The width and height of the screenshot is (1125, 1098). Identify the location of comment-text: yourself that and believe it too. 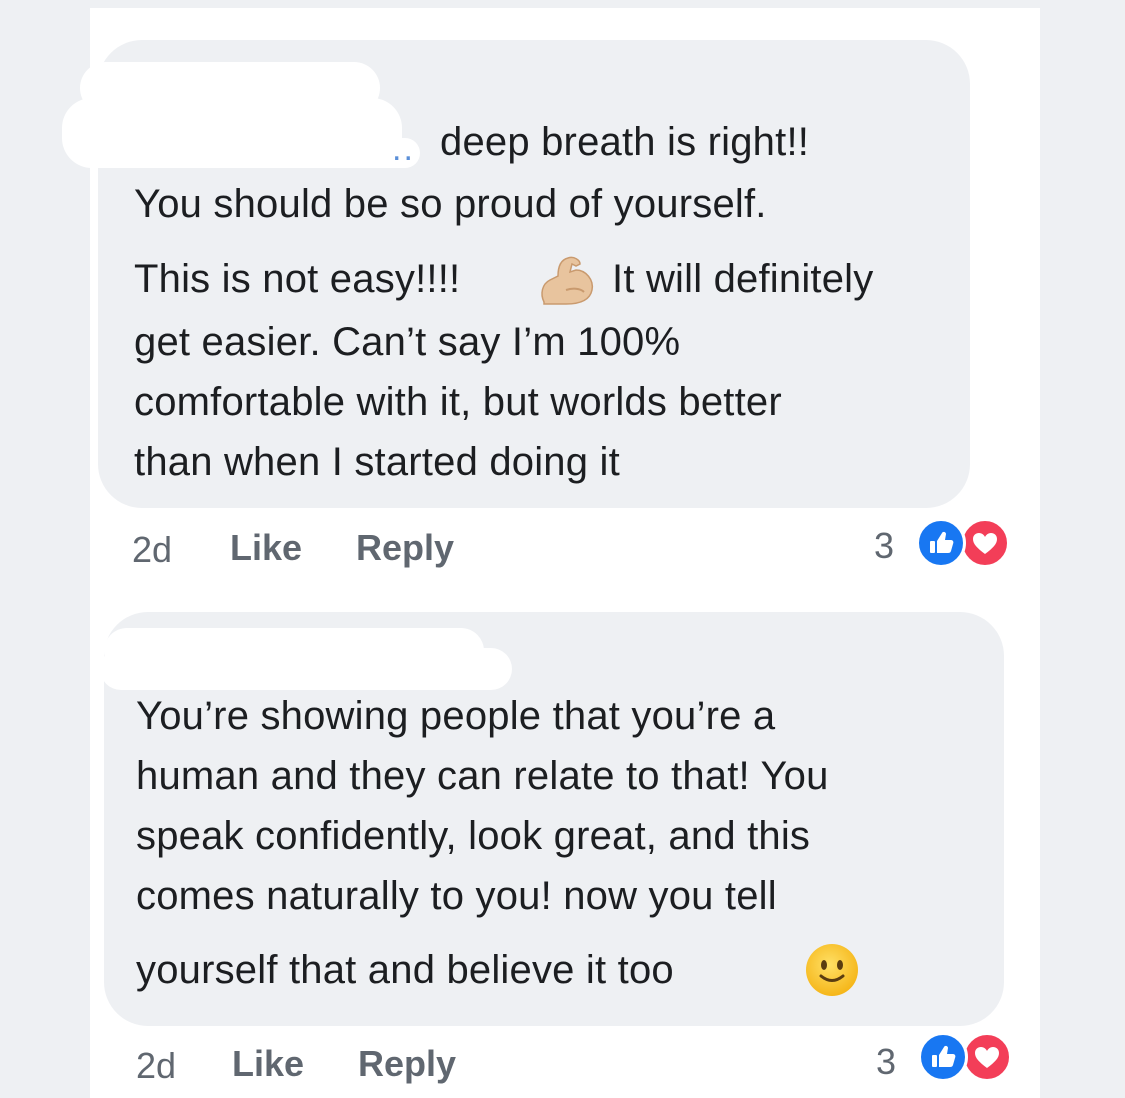
(405, 970).